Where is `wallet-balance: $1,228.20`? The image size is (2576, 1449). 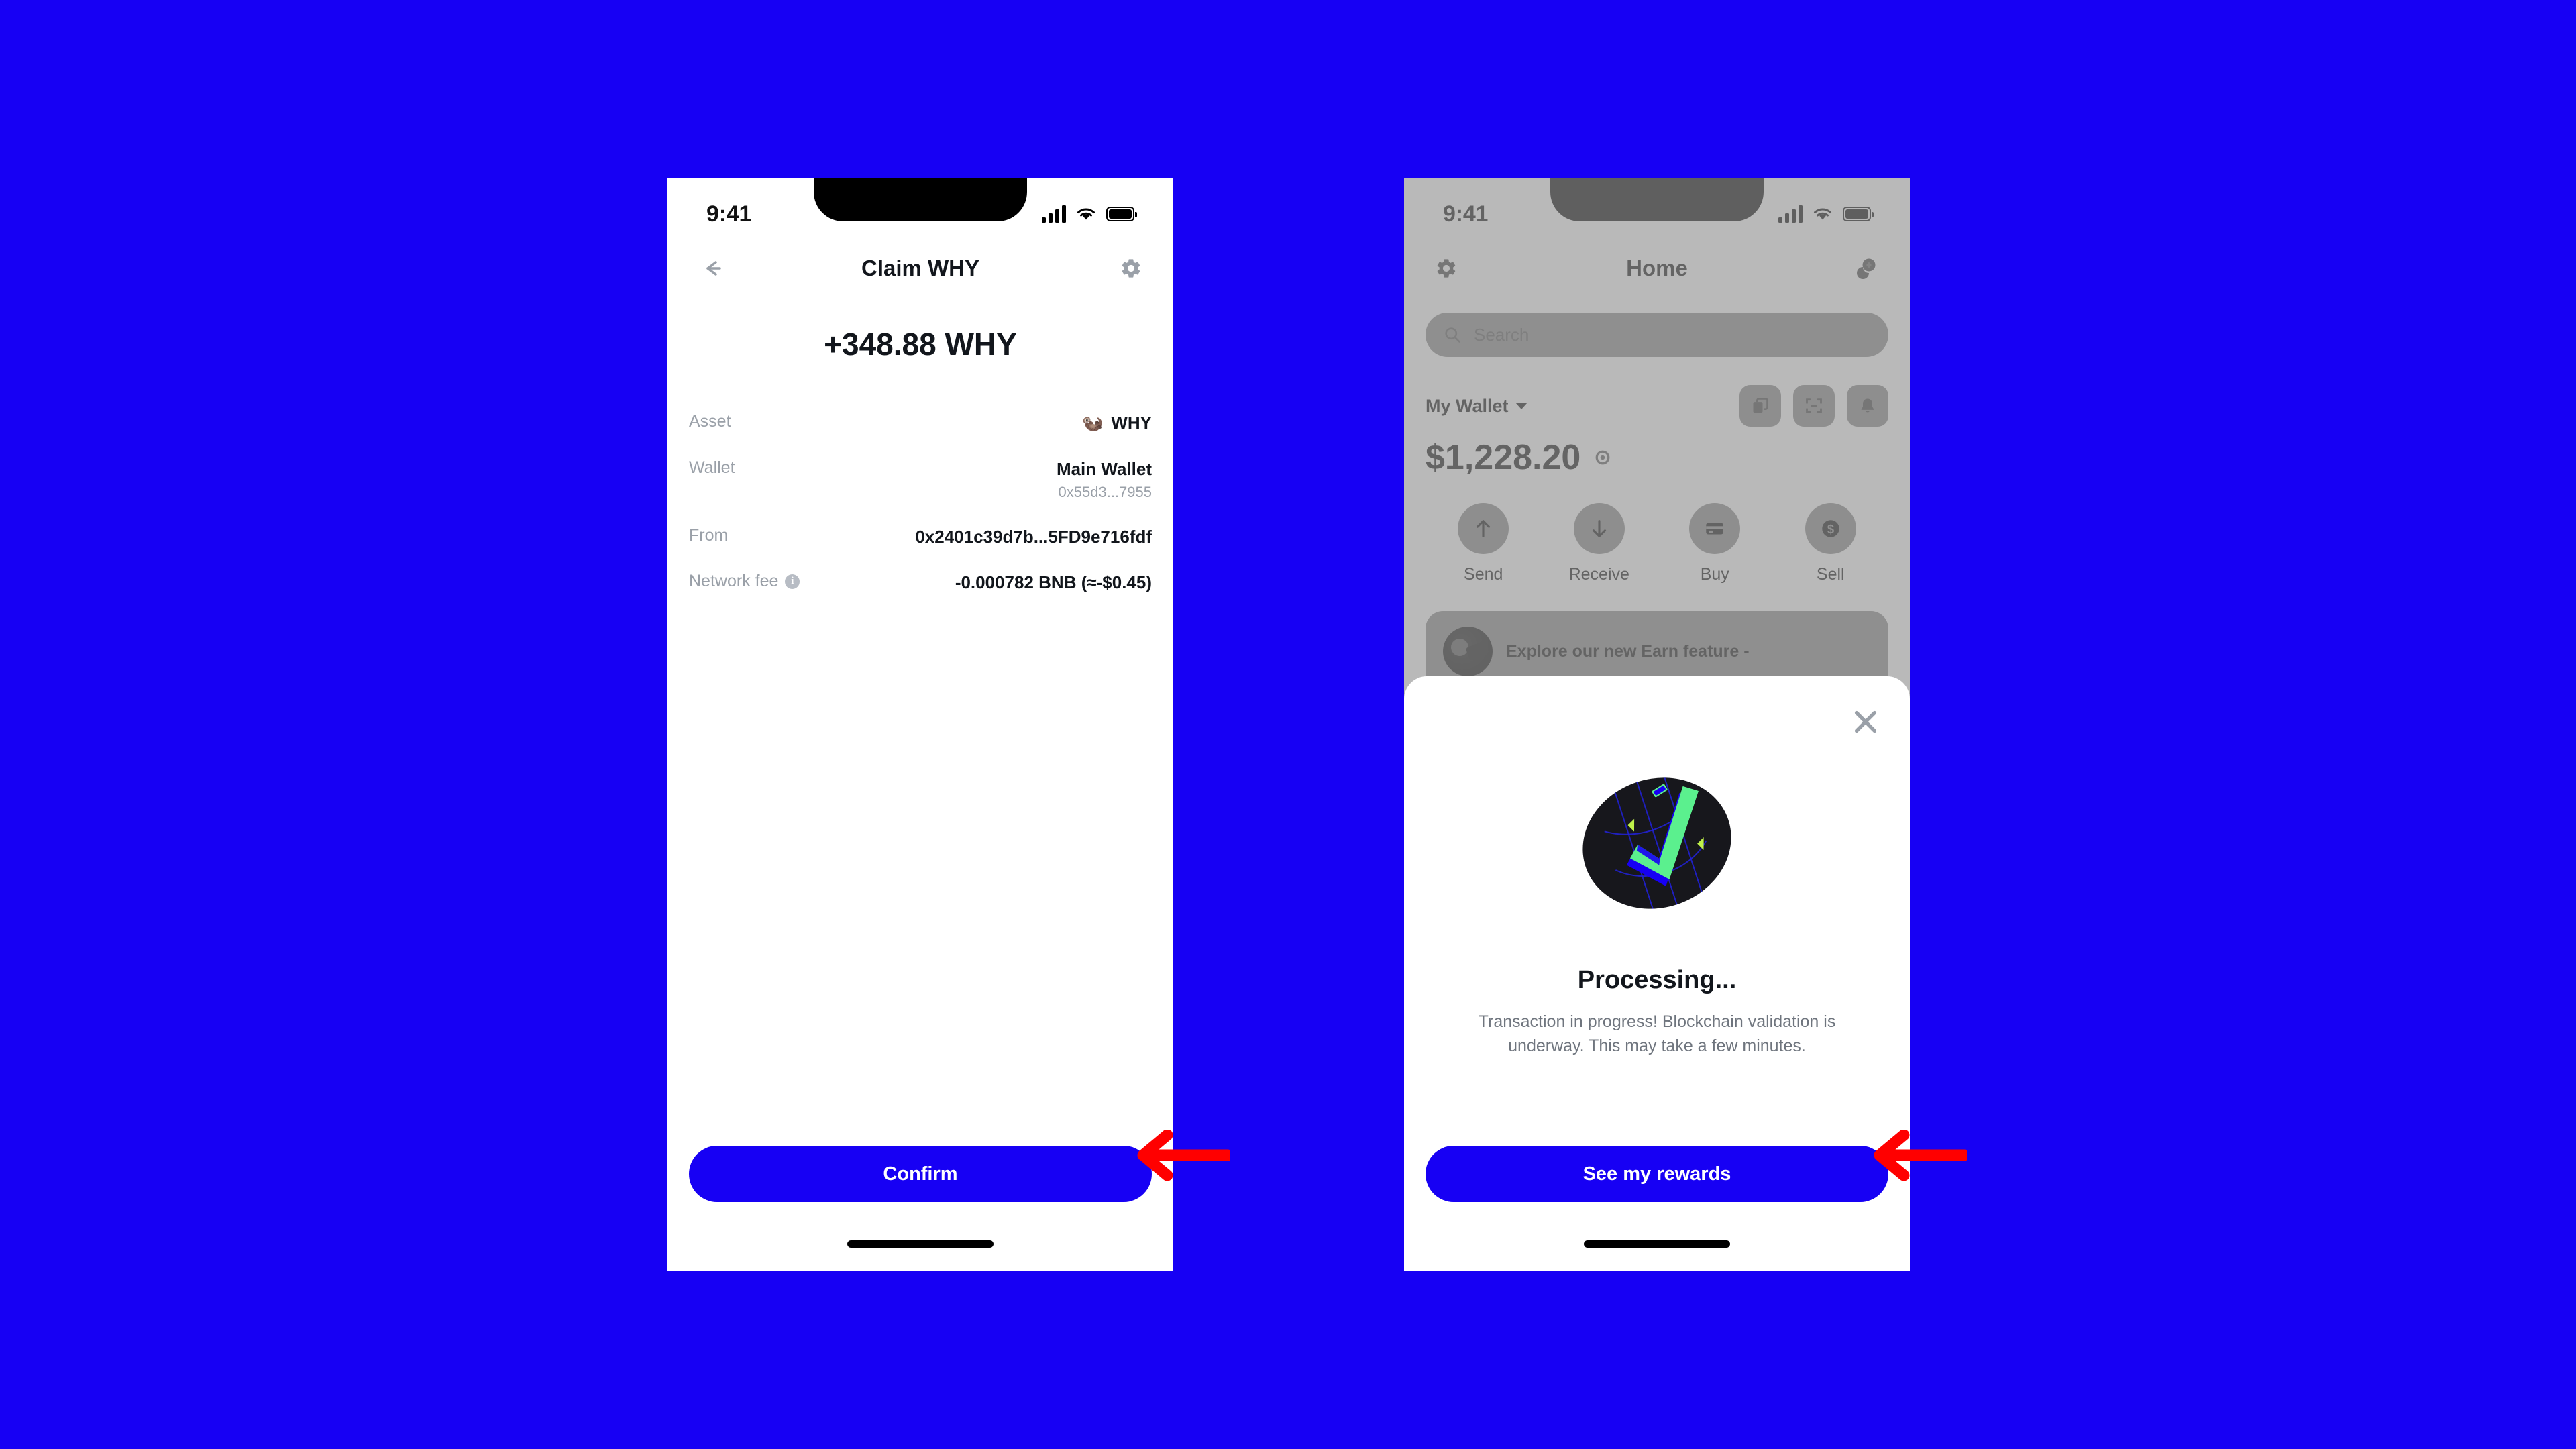 wallet-balance: $1,228.20 is located at coordinates (1503, 457).